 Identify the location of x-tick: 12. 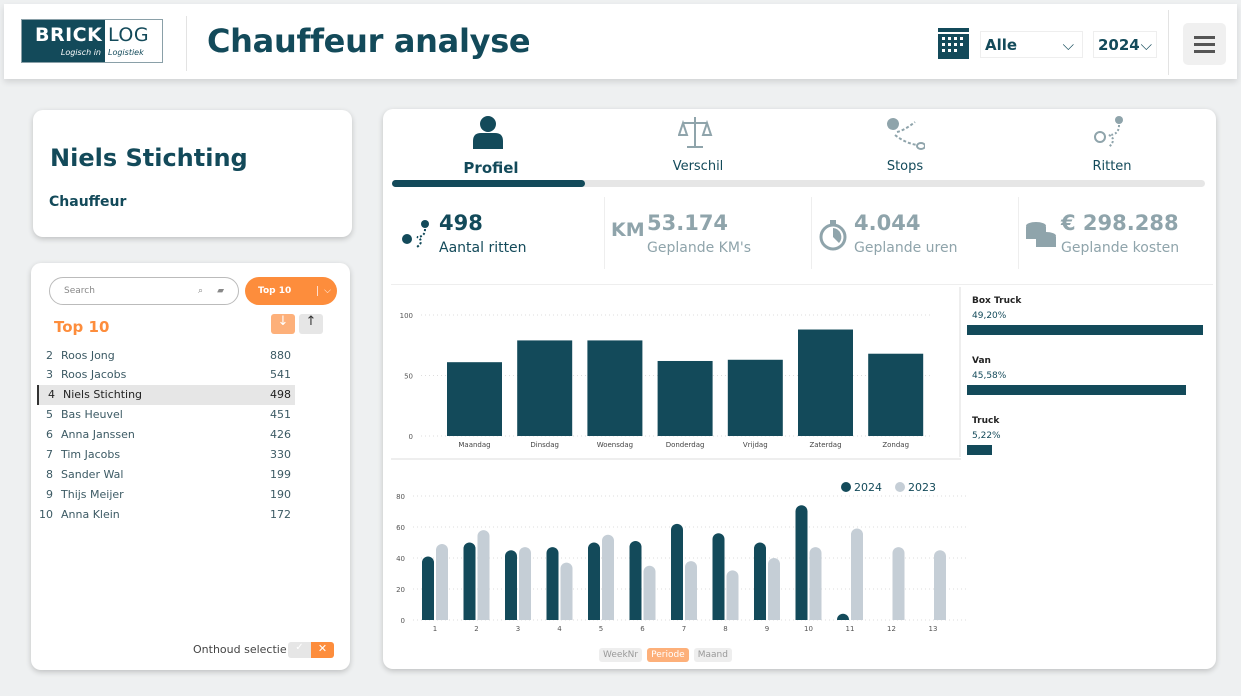
(891, 629).